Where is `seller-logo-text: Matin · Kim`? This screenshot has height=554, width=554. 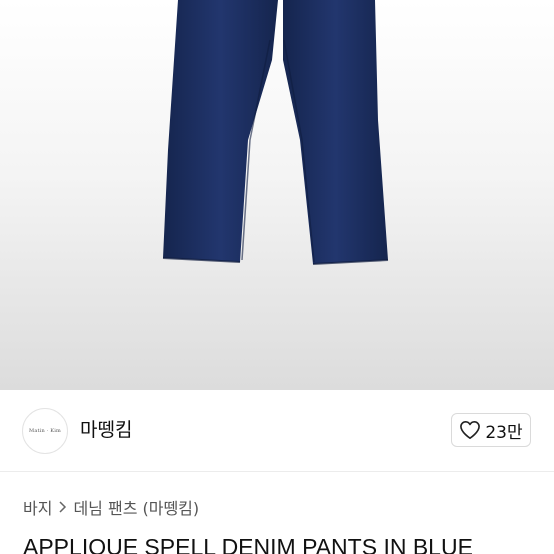
seller-logo-text: Matin · Kim is located at coordinates (45, 431).